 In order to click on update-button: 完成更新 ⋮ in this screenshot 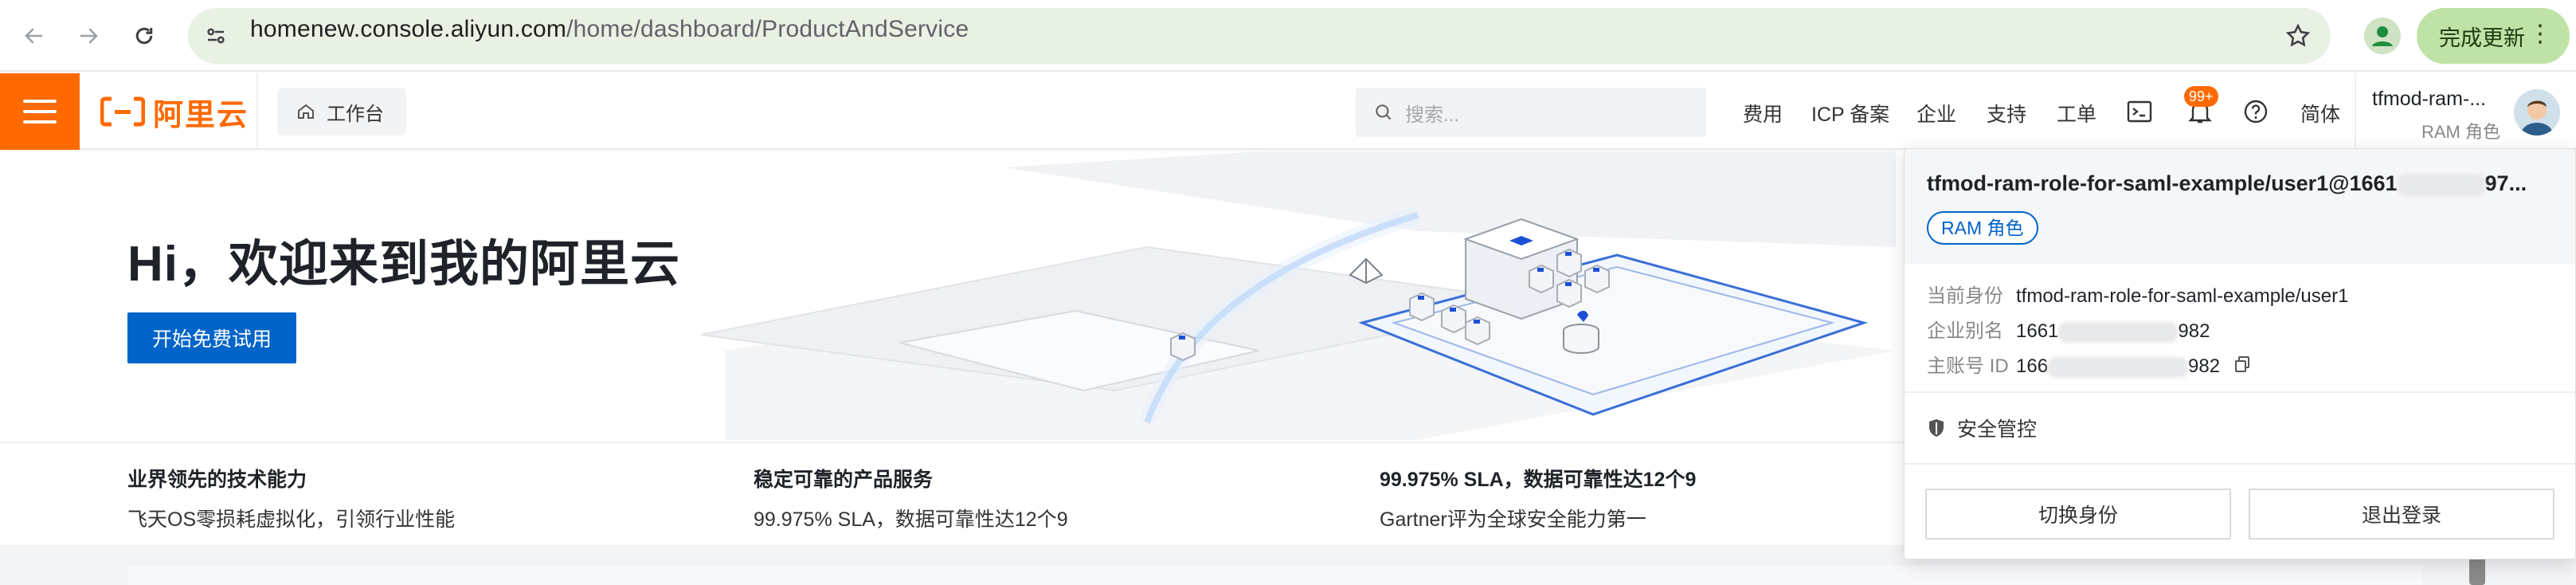, I will do `click(2493, 36)`.